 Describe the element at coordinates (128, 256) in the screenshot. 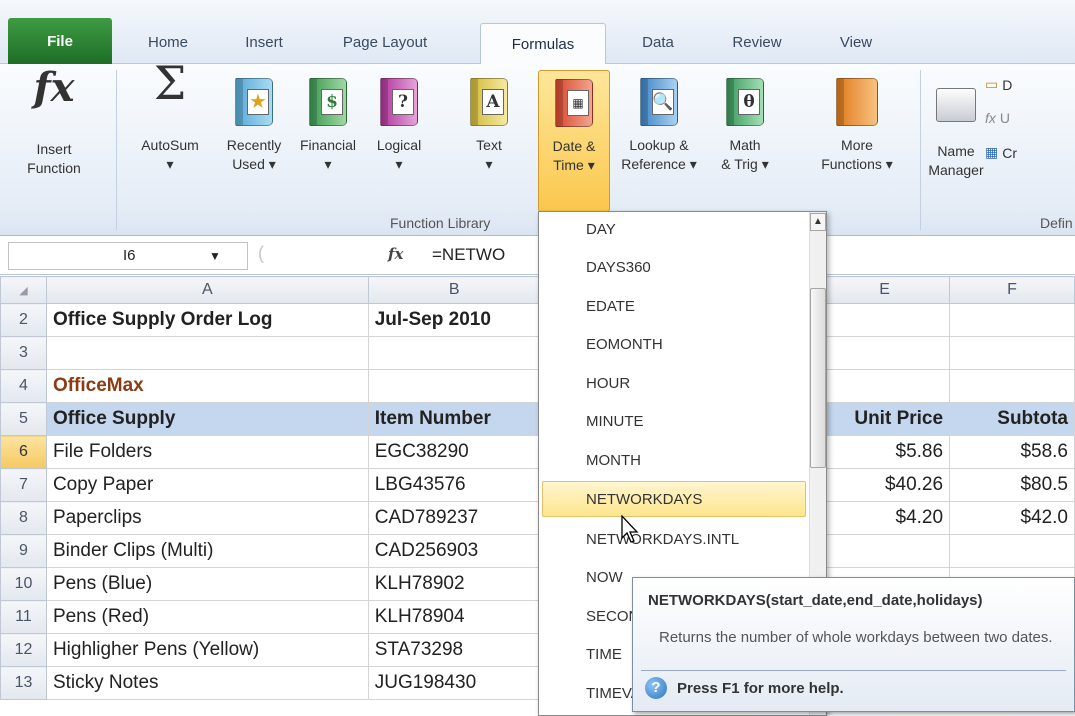

I see `name-box: I6 ▼` at that location.